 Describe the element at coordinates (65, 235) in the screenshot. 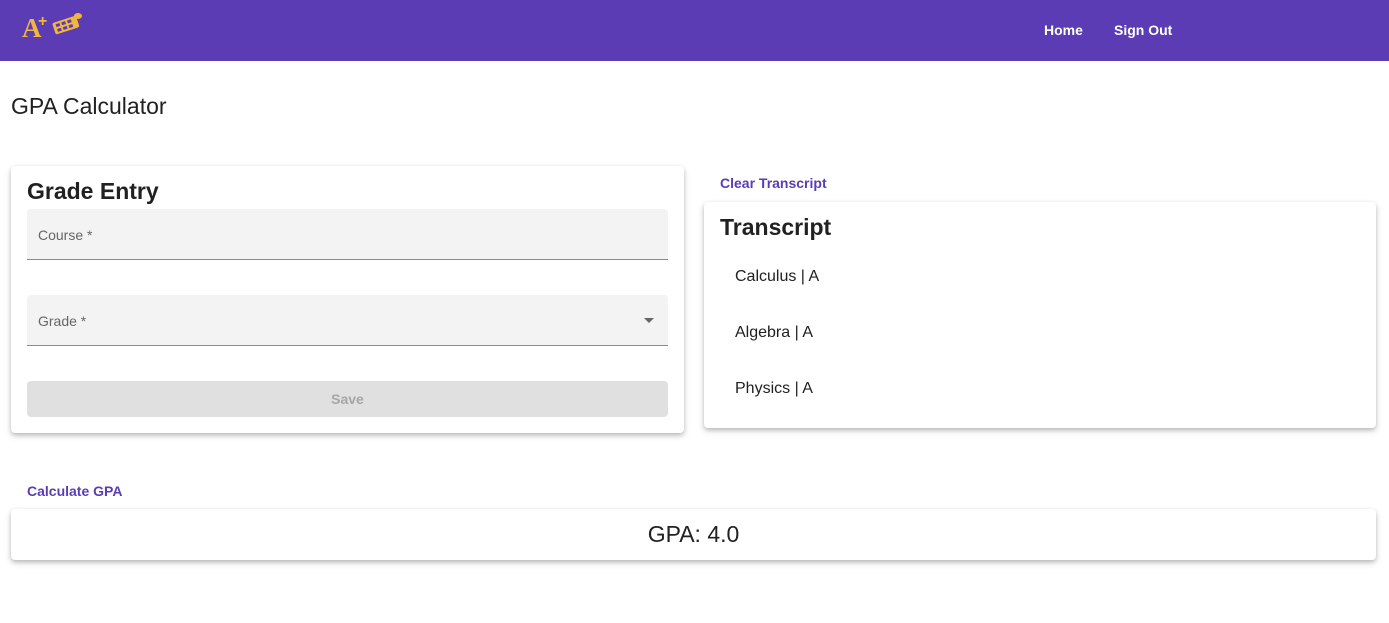

I see `course-label: Course *` at that location.